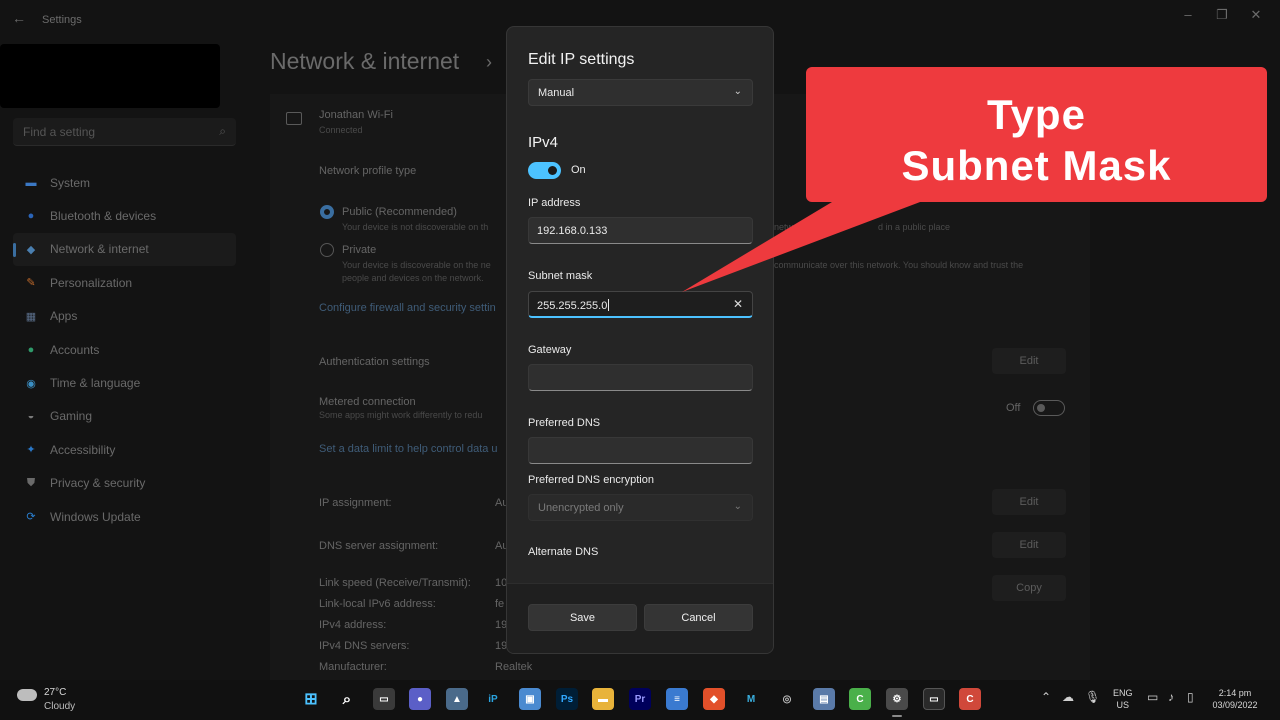 The image size is (1280, 720). What do you see at coordinates (1123, 693) in the screenshot?
I see `language-code: ENG` at bounding box center [1123, 693].